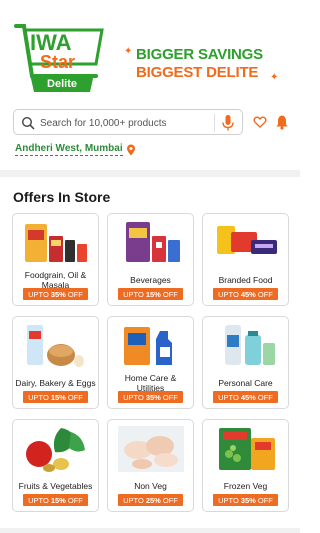 The width and height of the screenshot is (320, 533). What do you see at coordinates (250, 345) in the screenshot?
I see `personal-care-image` at bounding box center [250, 345].